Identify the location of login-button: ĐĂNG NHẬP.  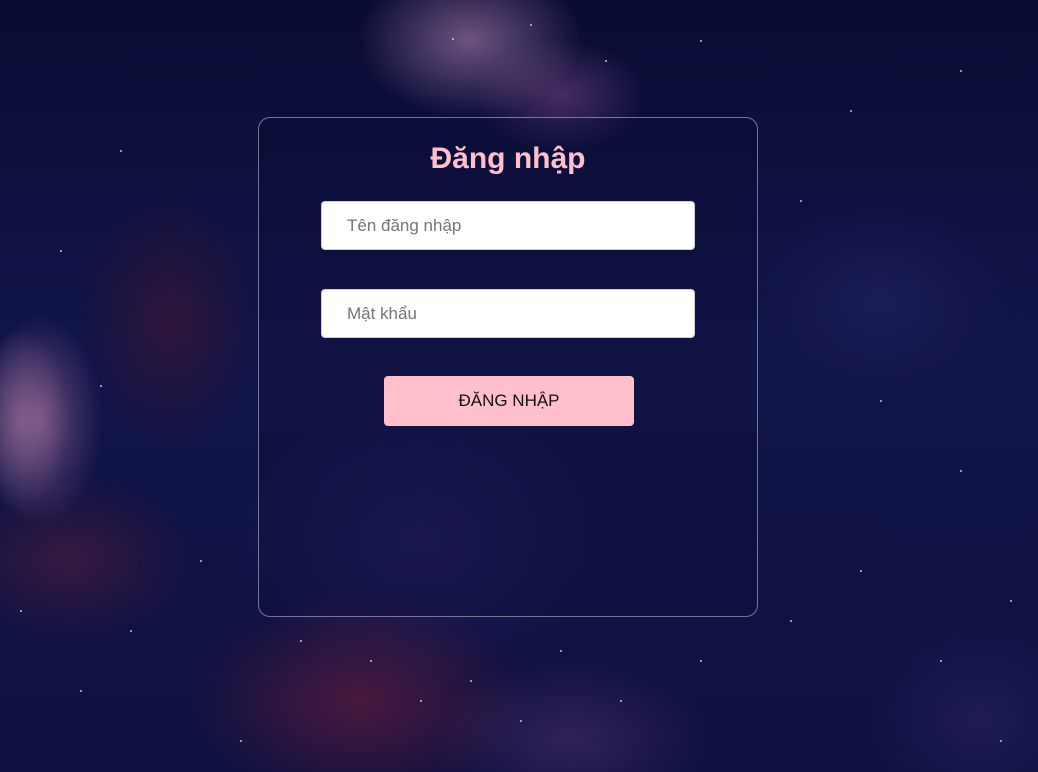
(509, 401).